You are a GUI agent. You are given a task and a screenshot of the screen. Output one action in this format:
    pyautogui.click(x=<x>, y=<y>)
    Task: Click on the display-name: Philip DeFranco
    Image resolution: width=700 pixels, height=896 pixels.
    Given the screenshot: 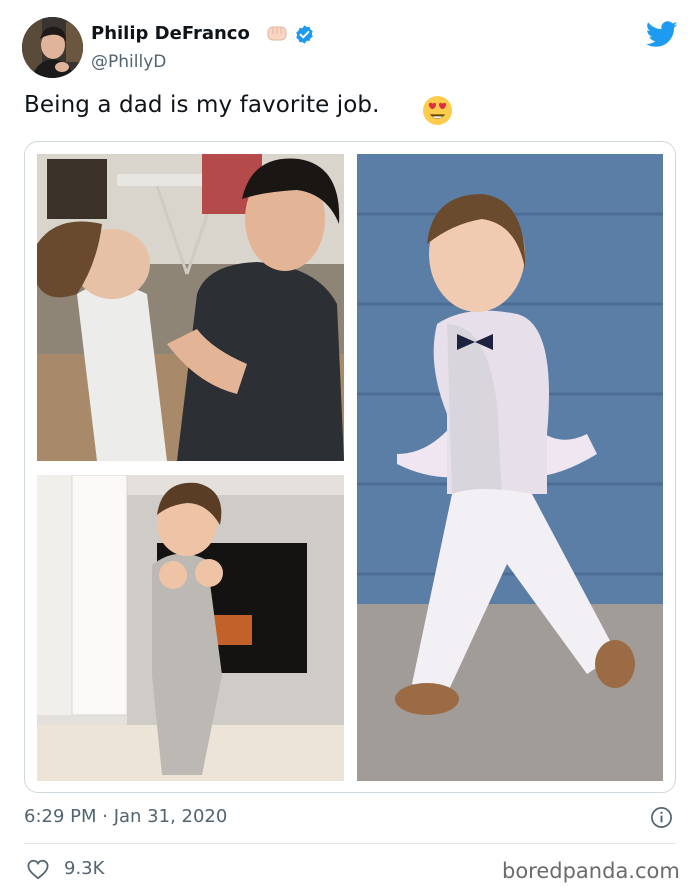 What is the action you would take?
    pyautogui.click(x=170, y=33)
    